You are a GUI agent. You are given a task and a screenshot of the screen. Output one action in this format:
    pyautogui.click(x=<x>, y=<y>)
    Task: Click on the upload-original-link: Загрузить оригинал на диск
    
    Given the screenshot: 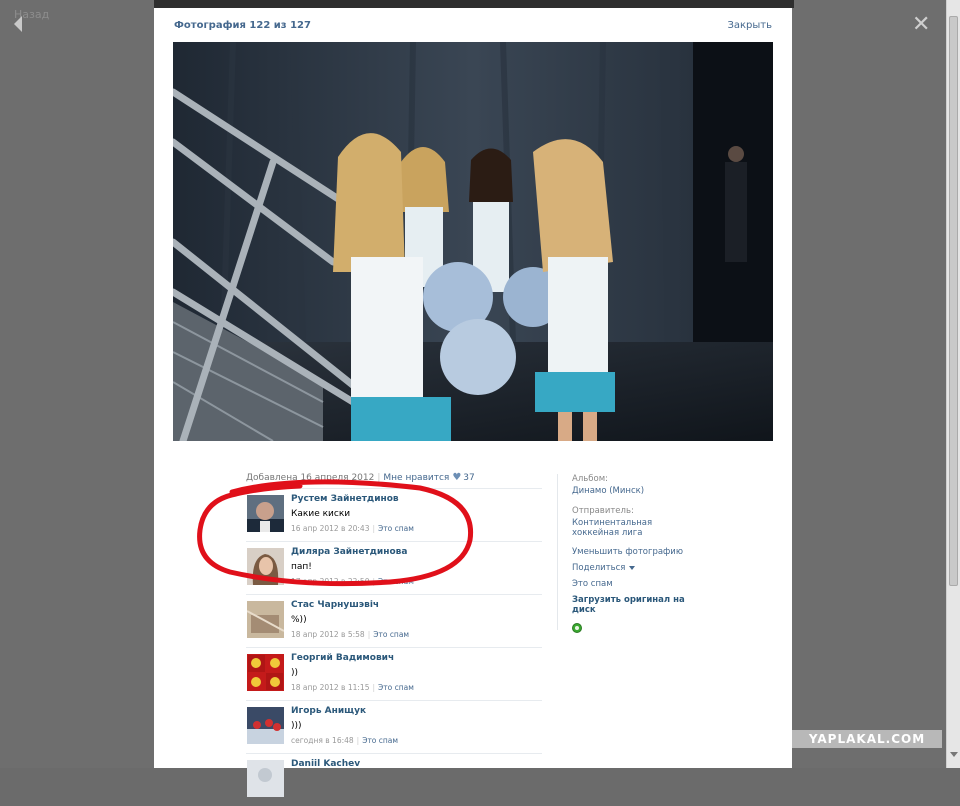 What is the action you would take?
    pyautogui.click(x=632, y=605)
    